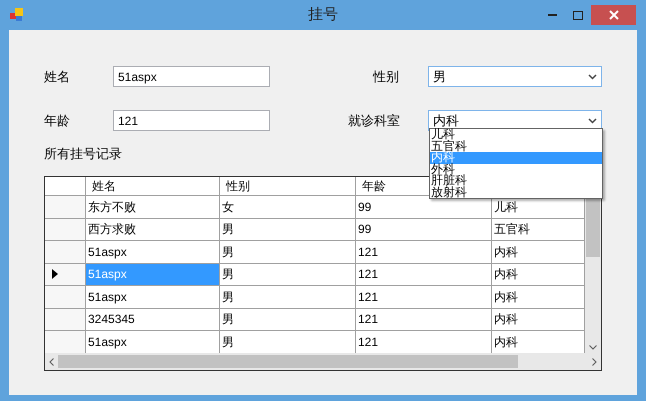 Image resolution: width=646 pixels, height=401 pixels. I want to click on column-header: 性别, so click(288, 186).